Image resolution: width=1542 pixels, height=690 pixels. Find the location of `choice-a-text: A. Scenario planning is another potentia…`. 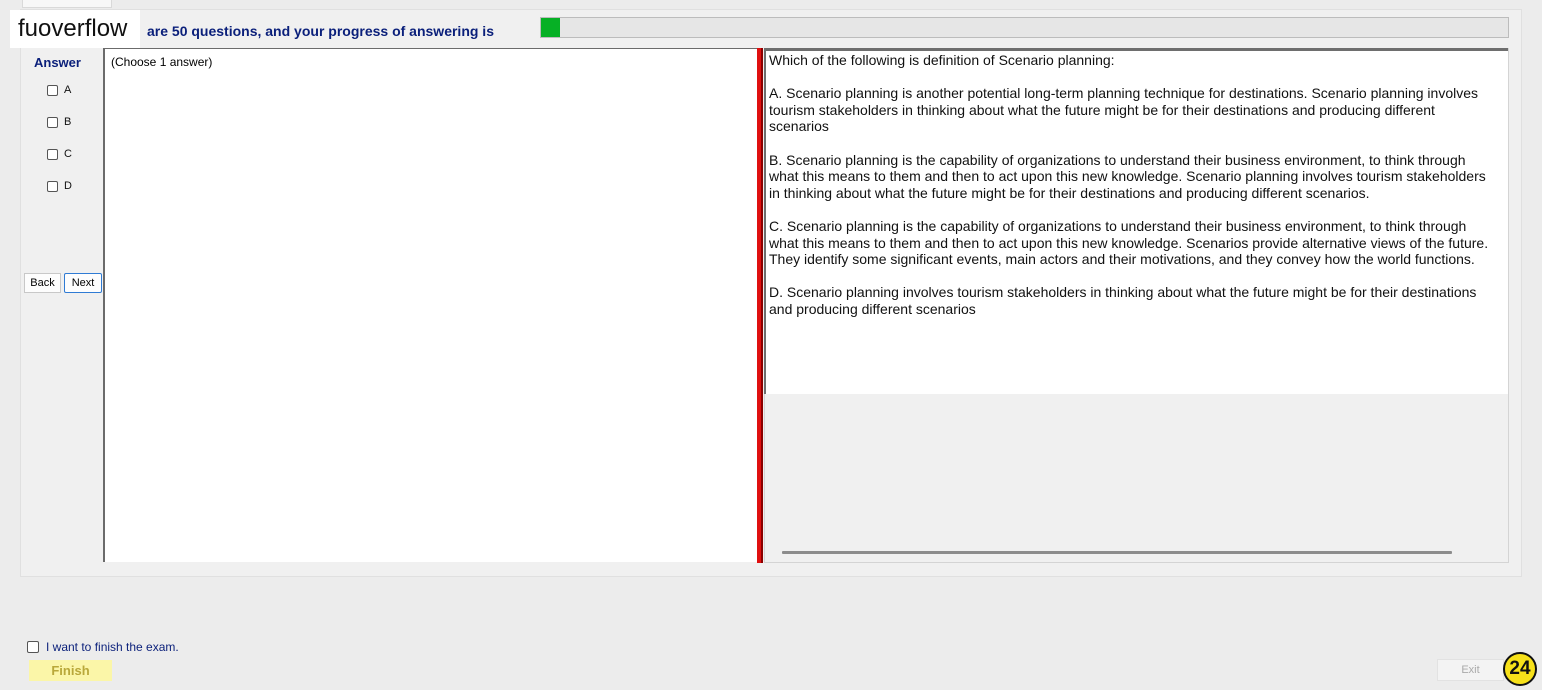

choice-a-text: A. Scenario planning is another potentia… is located at coordinates (1124, 110).